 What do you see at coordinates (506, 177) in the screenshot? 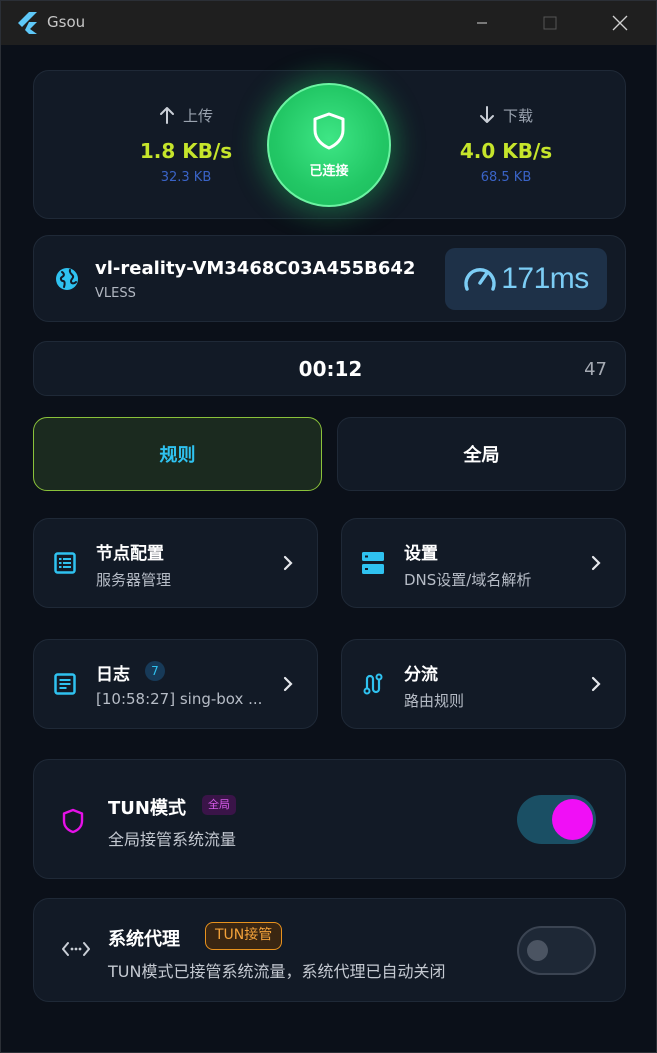
I see `download-total: 68.5 KB` at bounding box center [506, 177].